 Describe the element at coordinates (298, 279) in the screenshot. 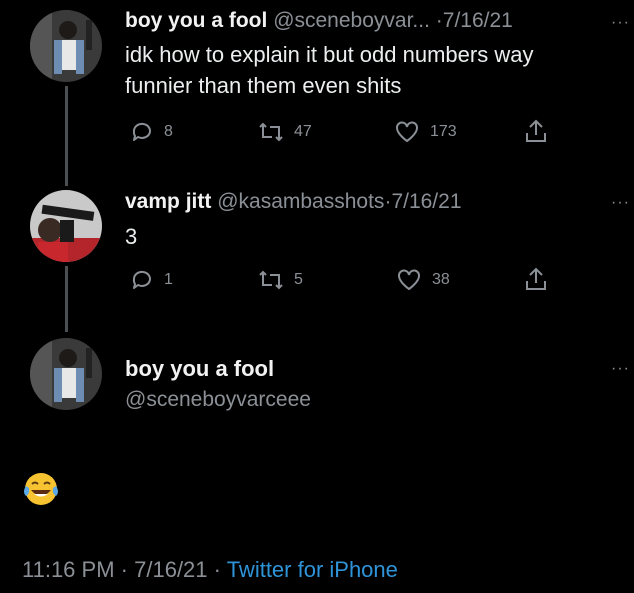

I see `tweet2-retweet-count: 5` at that location.